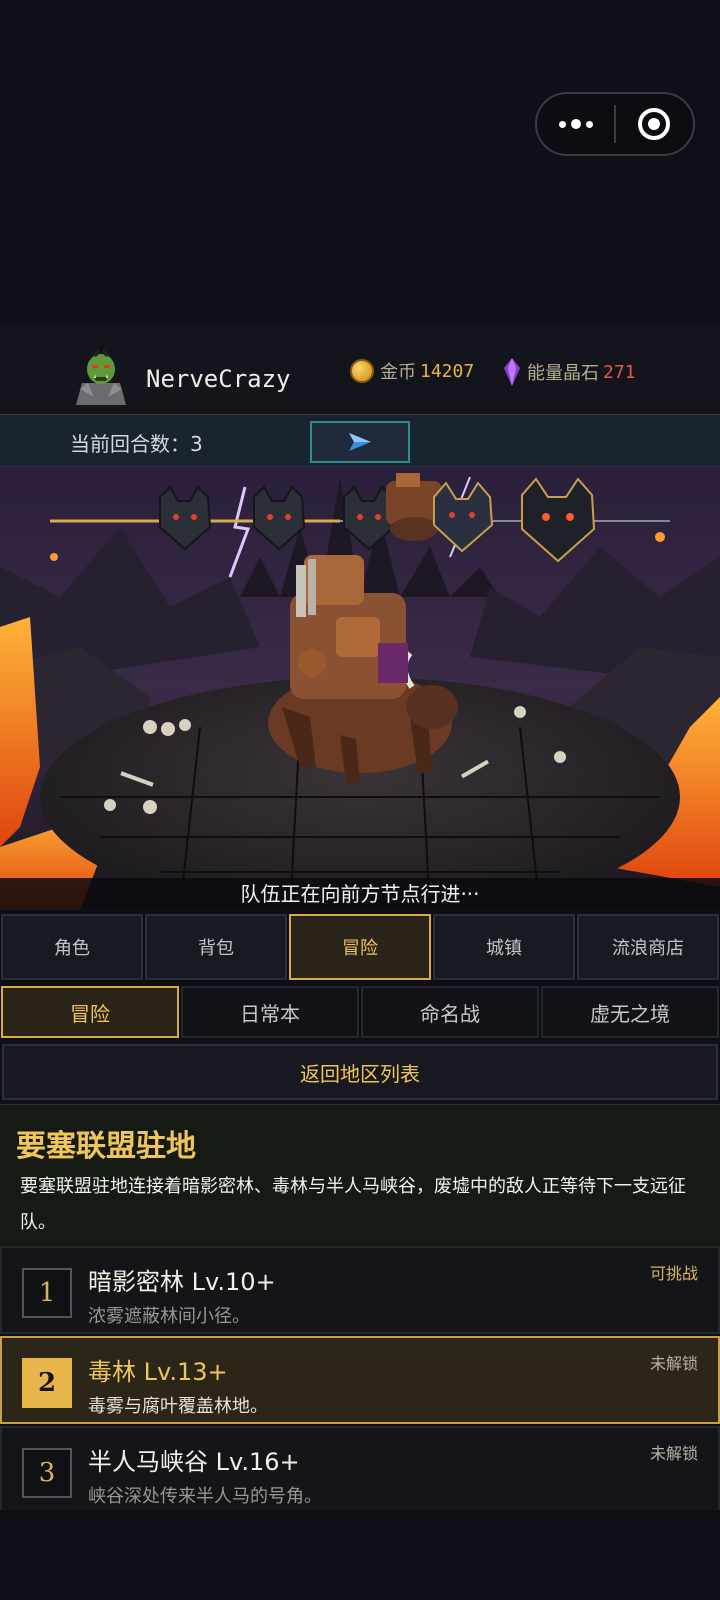 The width and height of the screenshot is (720, 1600). I want to click on main-tab-bar: 角色 背包 冒险 城镇 流浪商店, so click(360, 947).